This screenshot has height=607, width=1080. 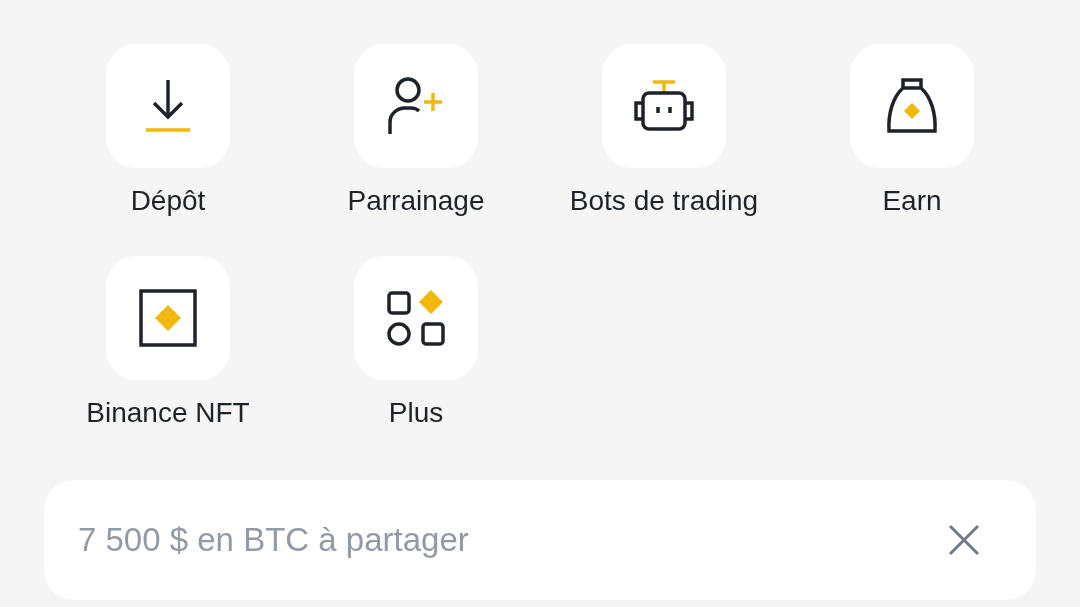 I want to click on robot-icon, so click(x=664, y=106).